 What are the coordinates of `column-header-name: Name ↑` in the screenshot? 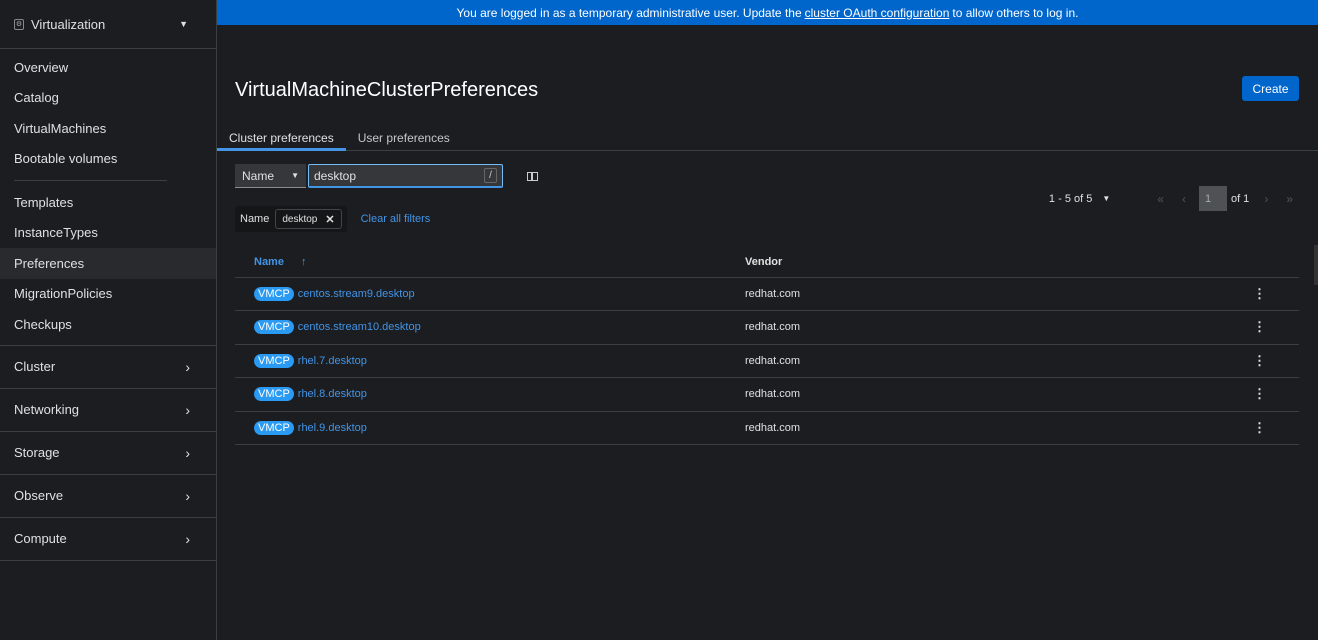 It's located at (490, 262).